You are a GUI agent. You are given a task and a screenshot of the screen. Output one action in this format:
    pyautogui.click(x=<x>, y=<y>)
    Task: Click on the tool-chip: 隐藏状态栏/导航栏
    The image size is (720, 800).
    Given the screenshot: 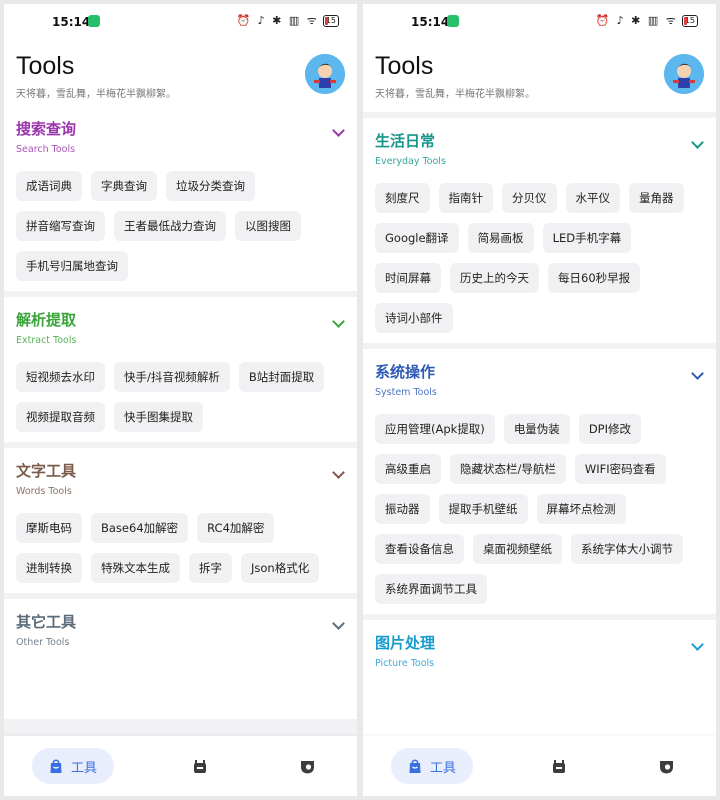 What is the action you would take?
    pyautogui.click(x=508, y=469)
    